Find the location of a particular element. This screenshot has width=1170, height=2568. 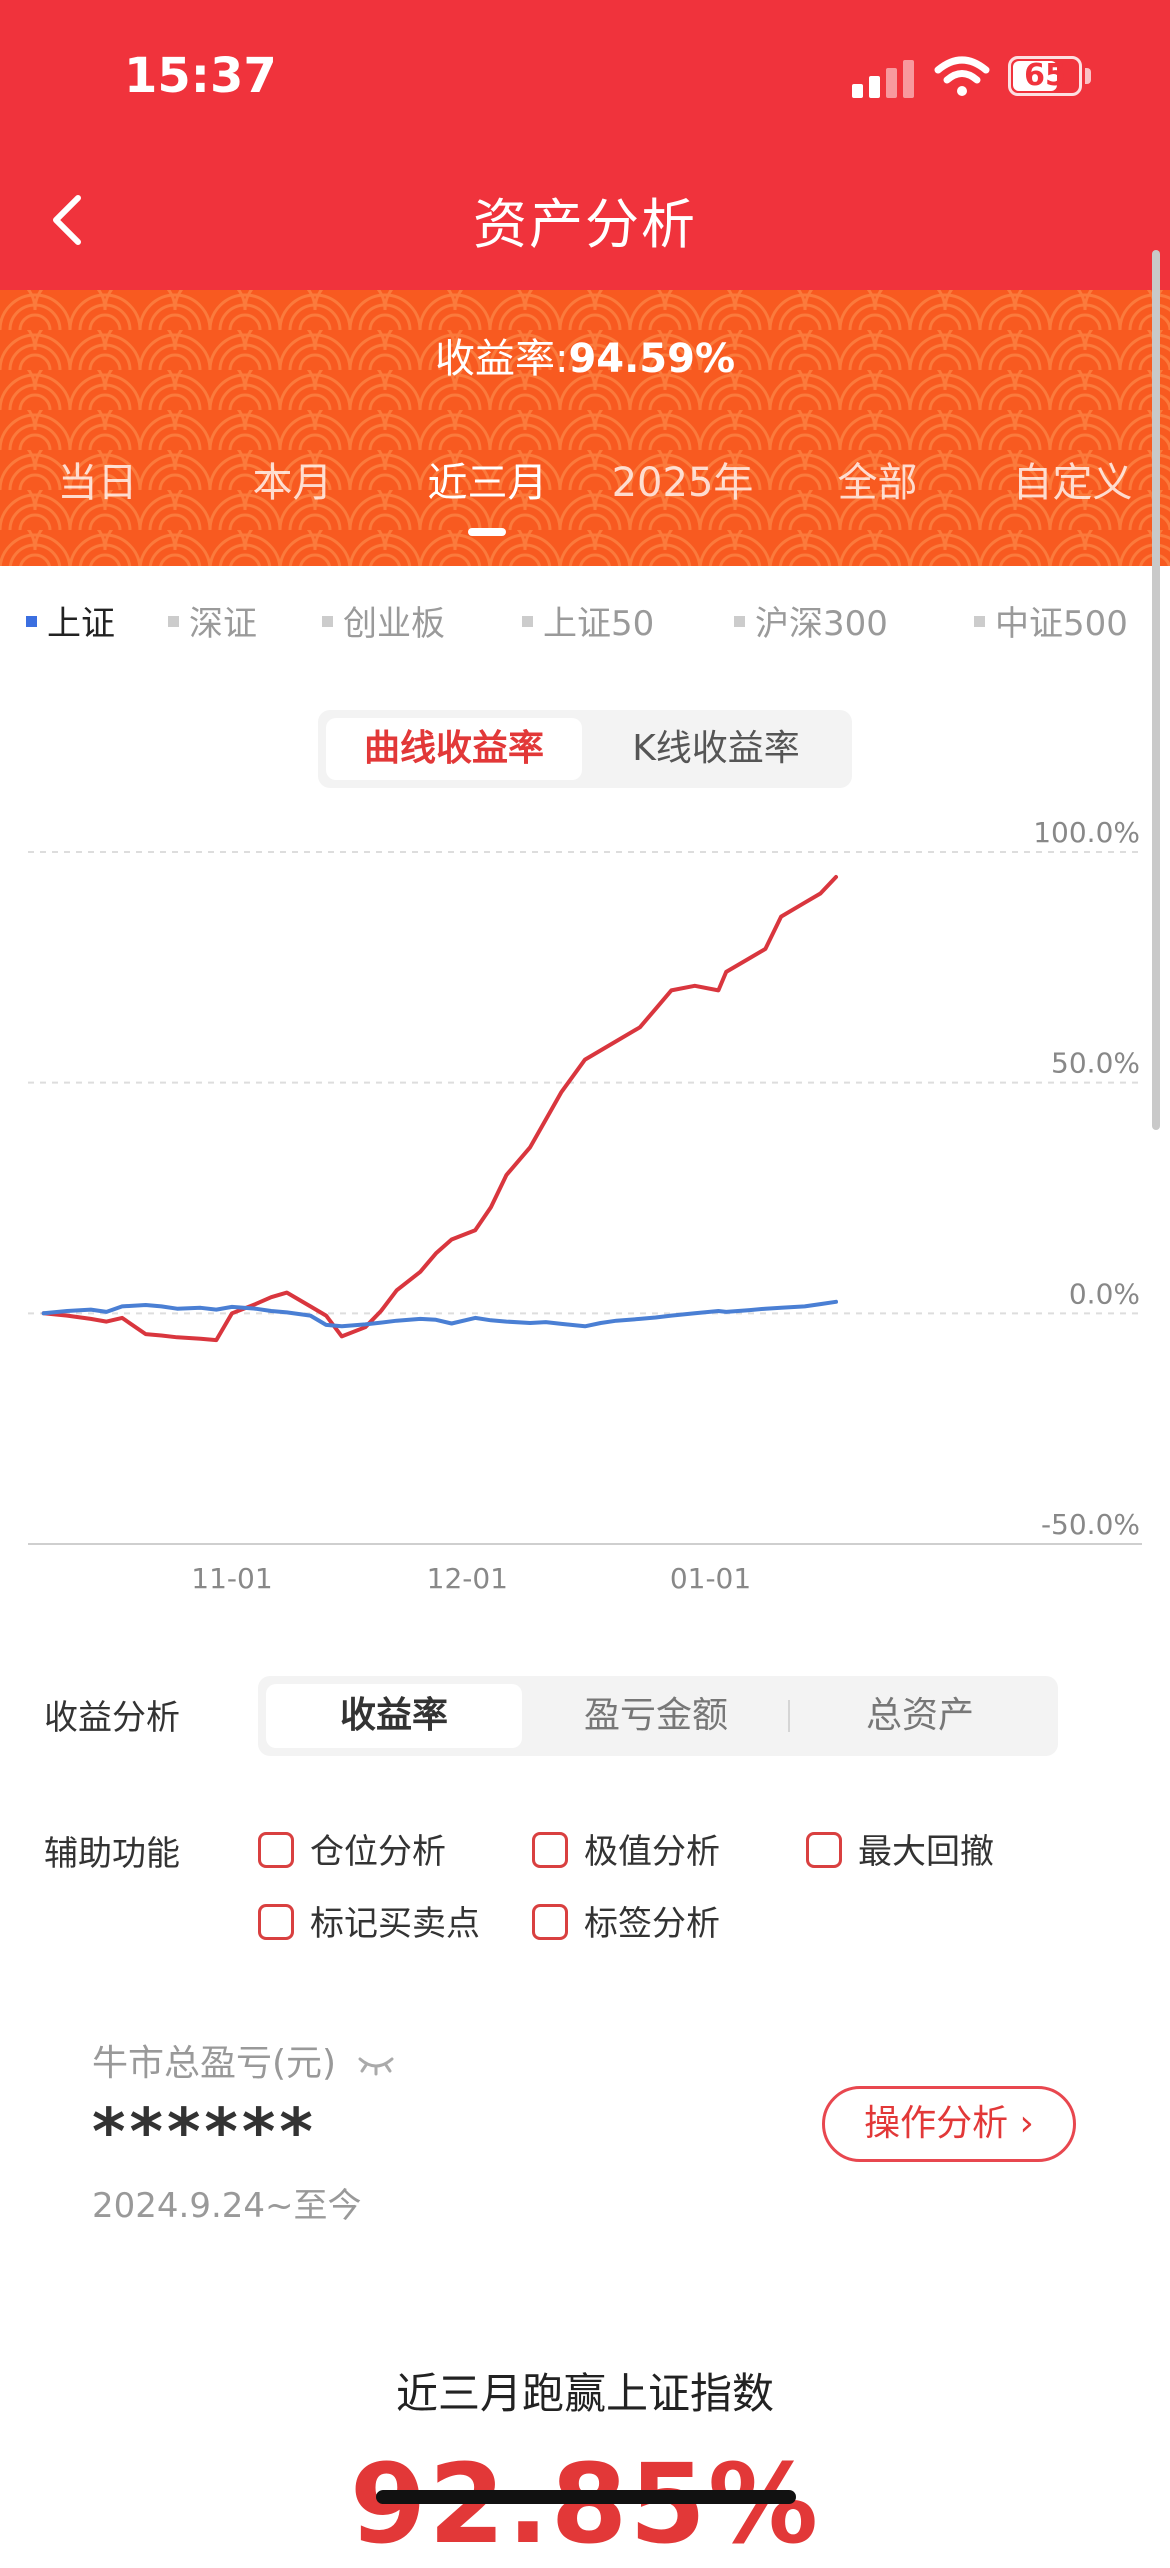

tab-last-three-months: 近三月 is located at coordinates (487, 479).